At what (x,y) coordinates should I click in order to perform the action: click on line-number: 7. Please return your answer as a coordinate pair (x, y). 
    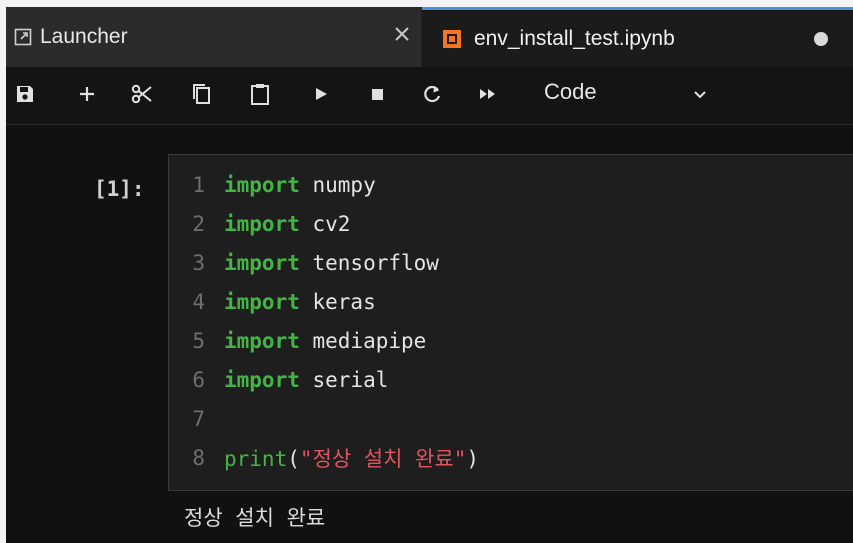
    Looking at the image, I should click on (198, 418).